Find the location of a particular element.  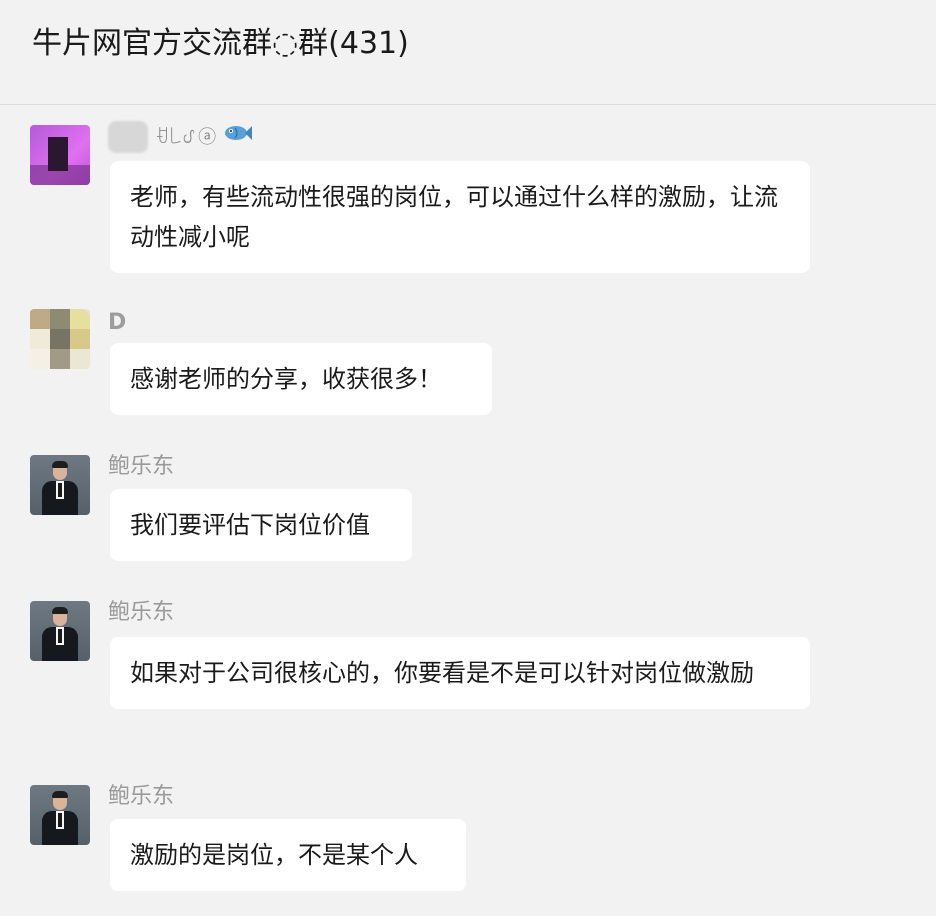

chat-header: 牛片网官方交流群◌群(431) is located at coordinates (468, 52).